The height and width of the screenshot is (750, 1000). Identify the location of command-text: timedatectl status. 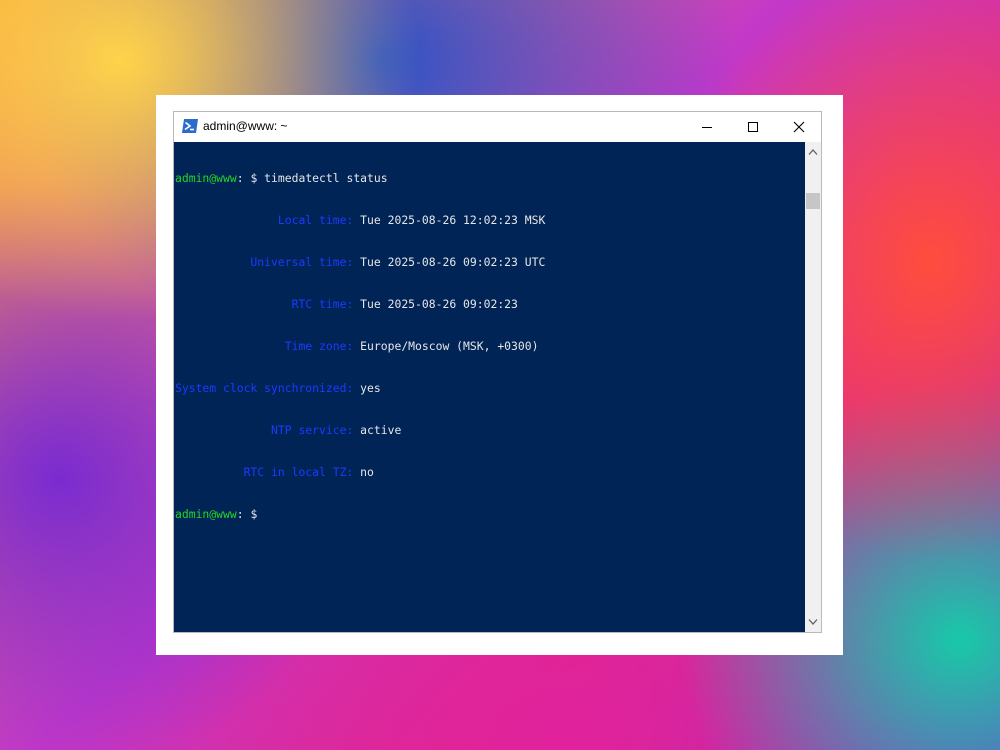
(326, 178).